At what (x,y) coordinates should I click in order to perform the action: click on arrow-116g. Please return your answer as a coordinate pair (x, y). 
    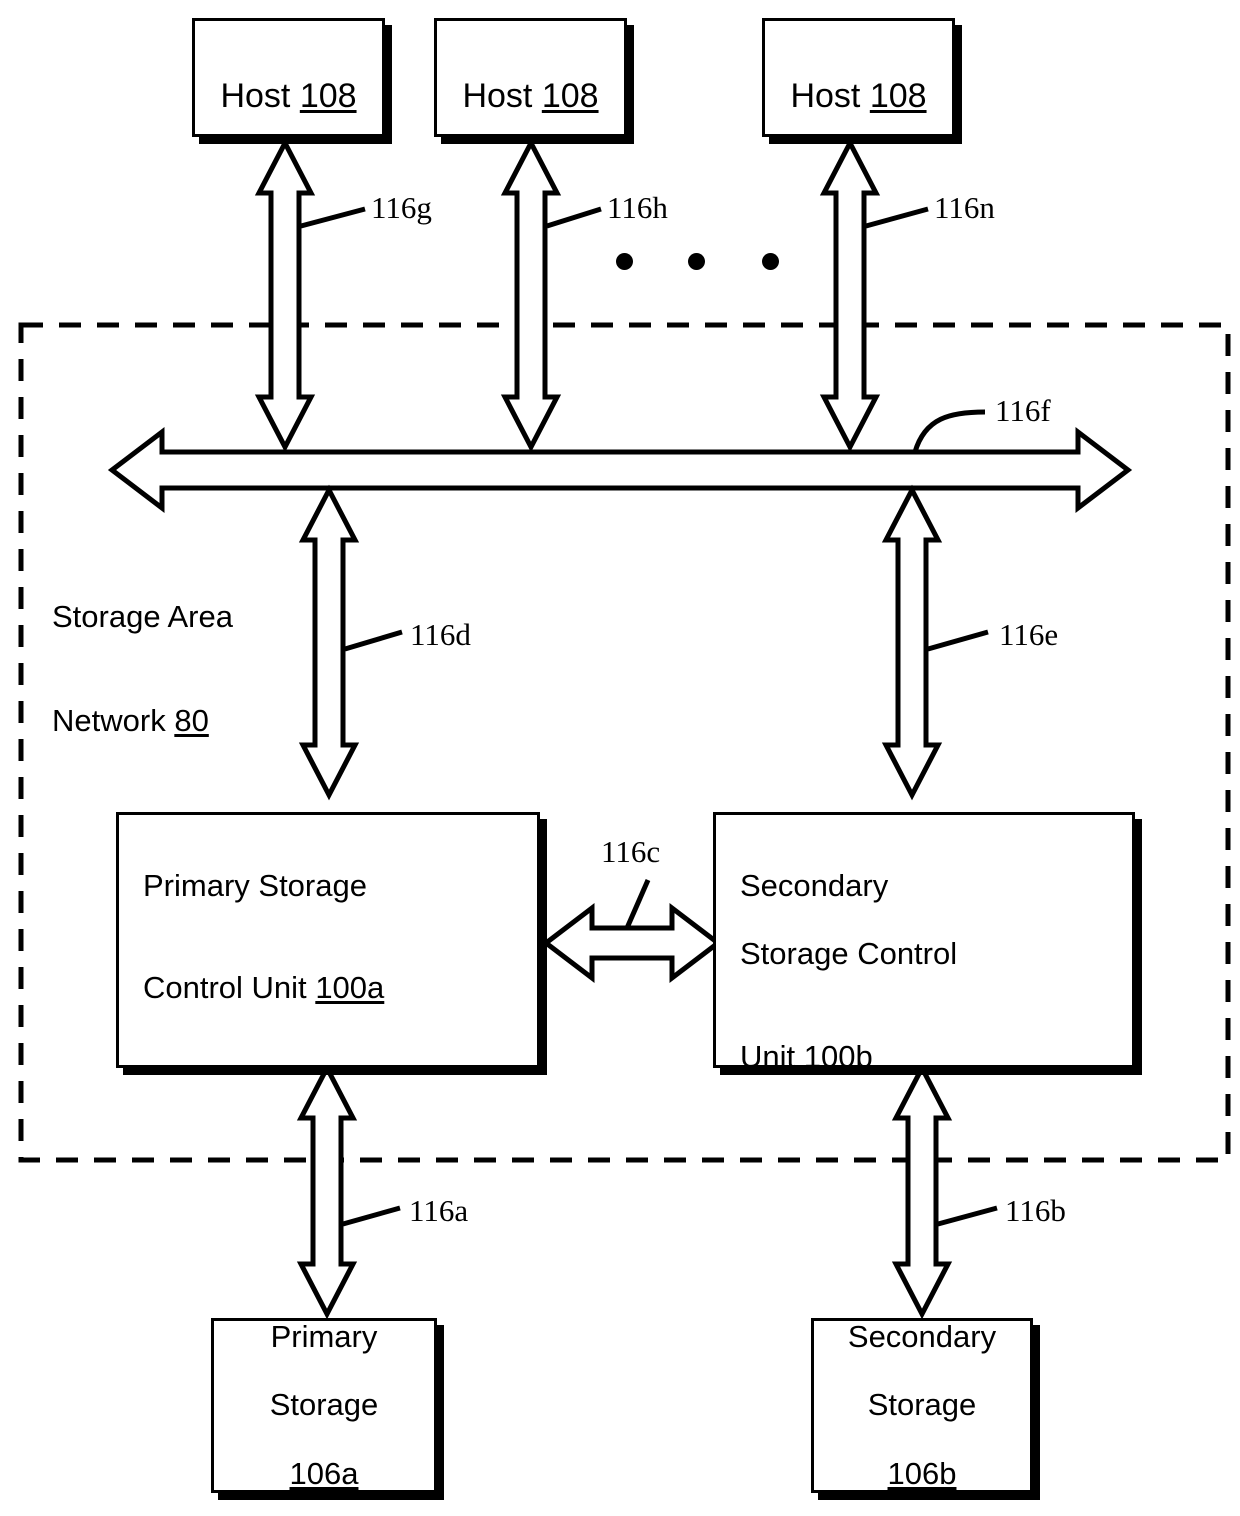
    Looking at the image, I should click on (285, 295).